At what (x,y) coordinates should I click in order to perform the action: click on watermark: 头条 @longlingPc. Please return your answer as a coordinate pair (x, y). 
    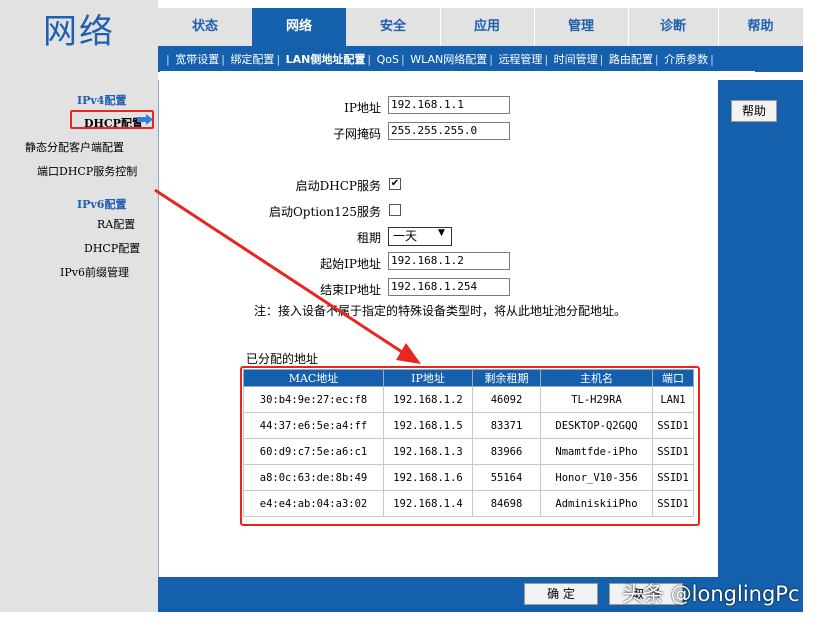
    Looking at the image, I should click on (711, 594).